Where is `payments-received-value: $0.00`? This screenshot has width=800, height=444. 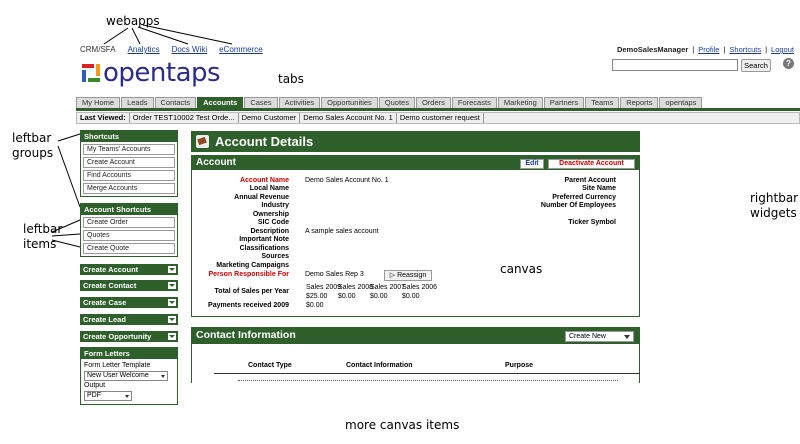
payments-received-value: $0.00 is located at coordinates (315, 305).